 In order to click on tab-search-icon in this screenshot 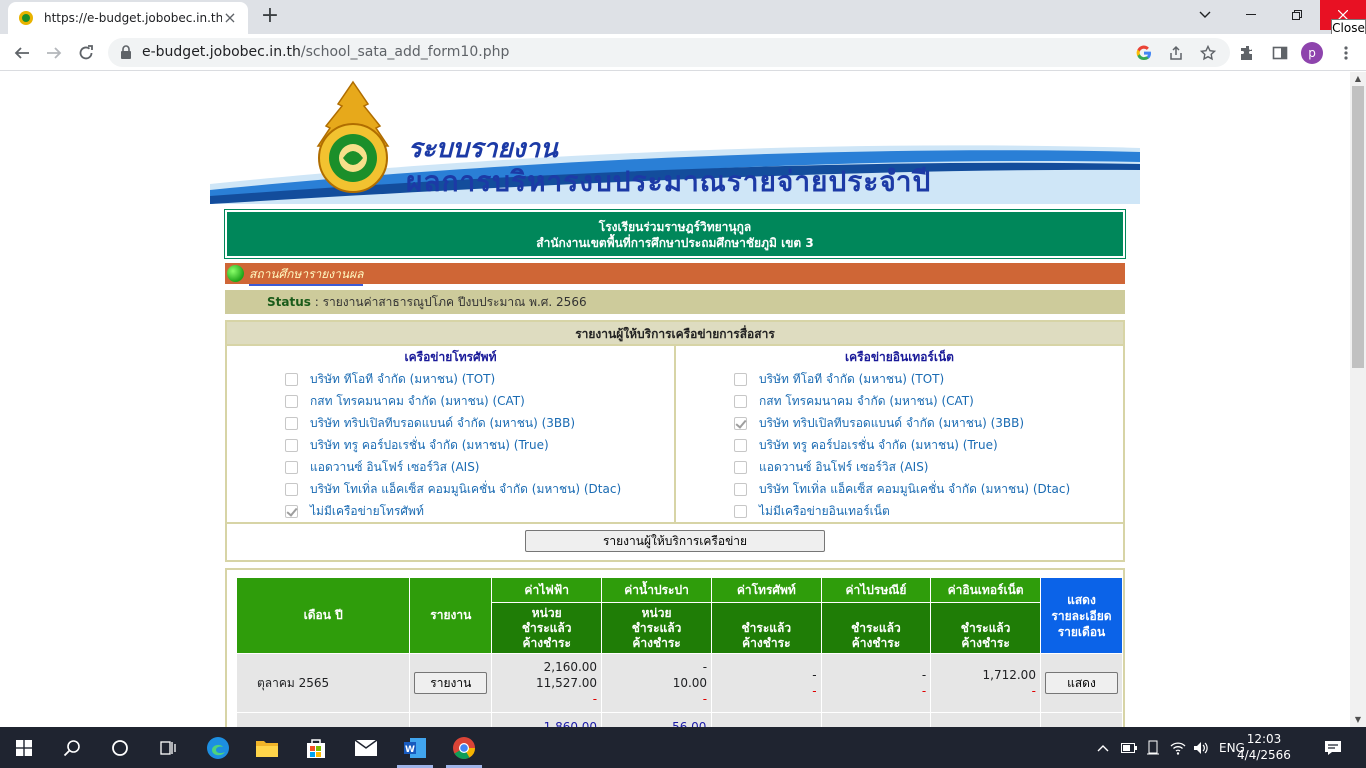, I will do `click(1205, 15)`.